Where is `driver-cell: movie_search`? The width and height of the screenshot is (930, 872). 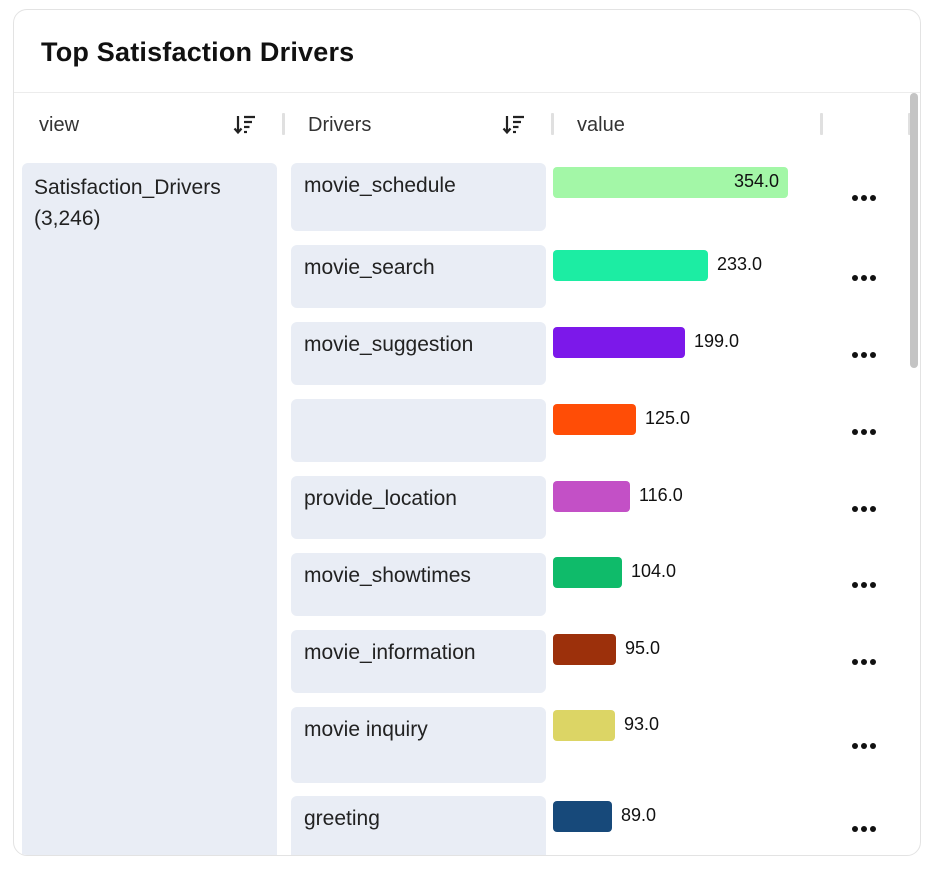
driver-cell: movie_search is located at coordinates (418, 276).